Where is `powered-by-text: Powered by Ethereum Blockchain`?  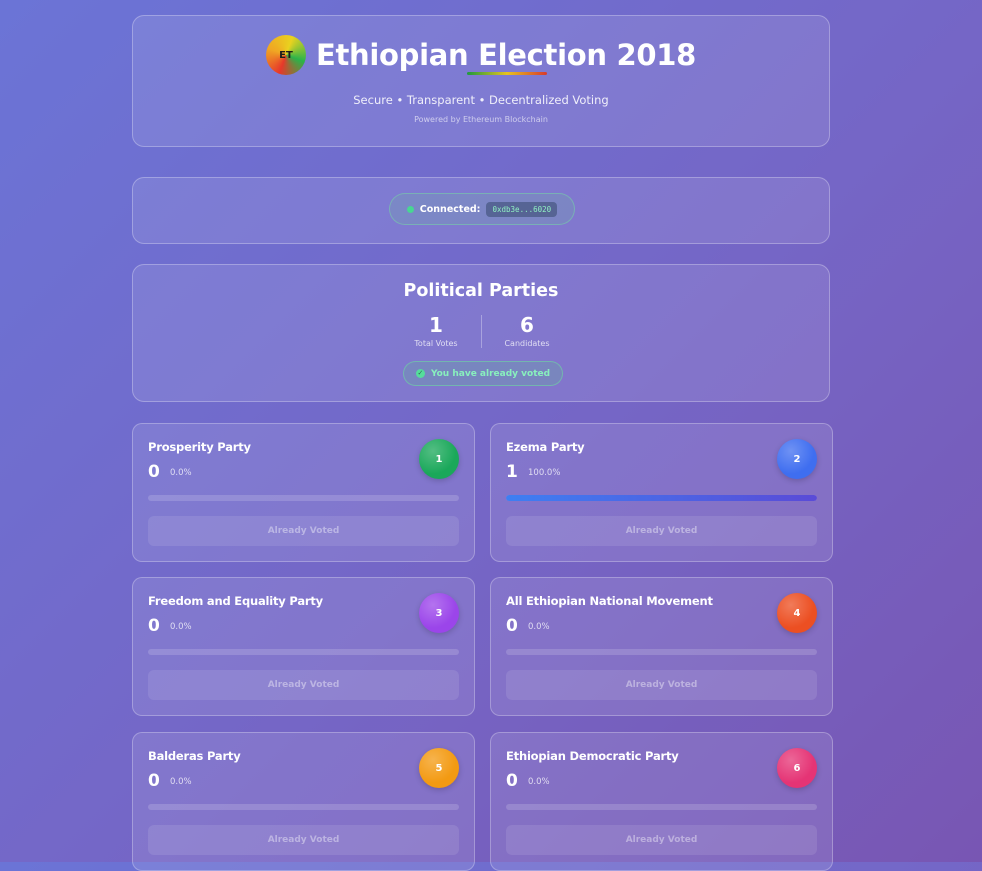
powered-by-text: Powered by Ethereum Blockchain is located at coordinates (481, 119).